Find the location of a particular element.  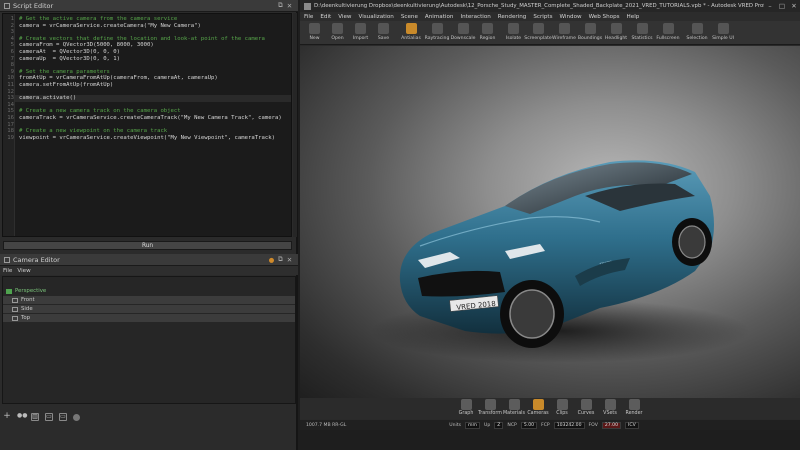

menu-scripts: Scripts is located at coordinates (542, 17).